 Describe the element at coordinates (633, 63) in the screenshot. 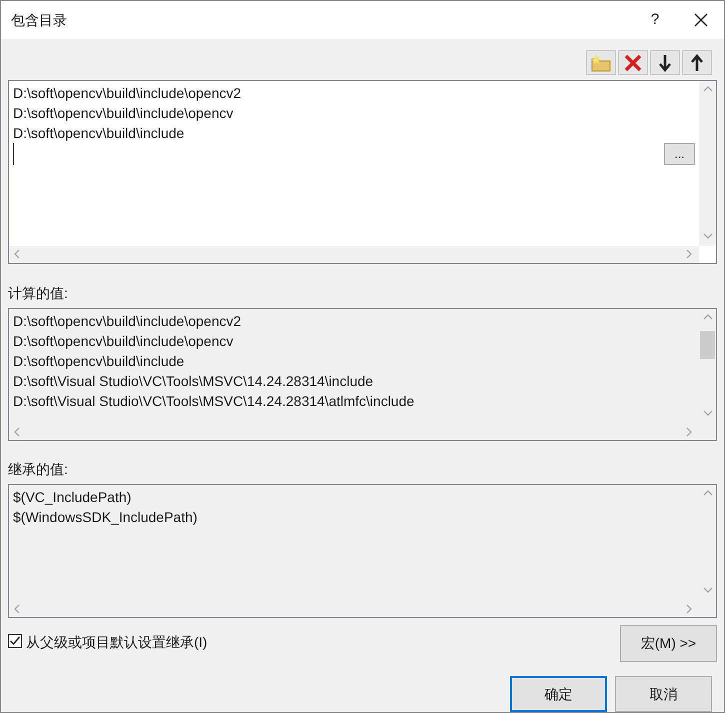

I see `delete-icon` at that location.